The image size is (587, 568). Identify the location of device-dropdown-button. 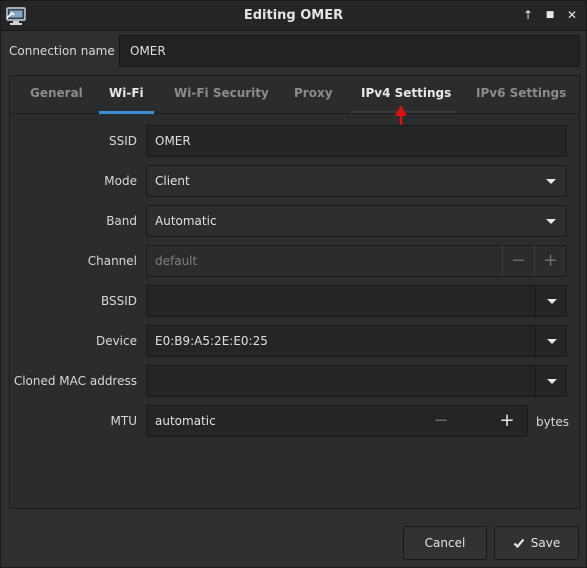
(551, 341).